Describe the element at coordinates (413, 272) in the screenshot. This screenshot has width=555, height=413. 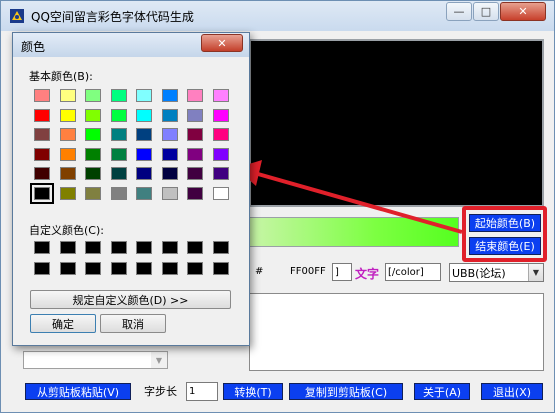
I see `close-tag-field: [/color]` at that location.